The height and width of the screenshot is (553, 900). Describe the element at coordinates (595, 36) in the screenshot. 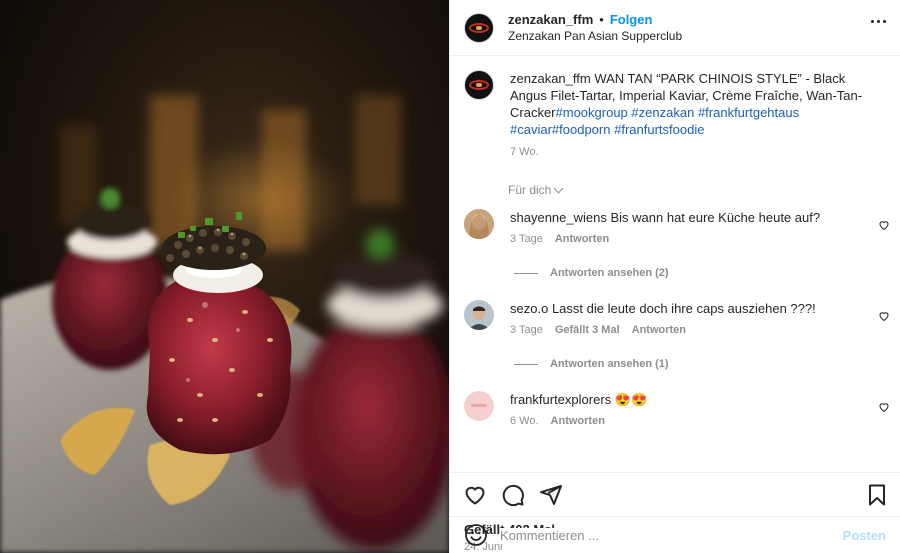

I see `location-link: Zenzakan Pan Asian Supperclub` at that location.